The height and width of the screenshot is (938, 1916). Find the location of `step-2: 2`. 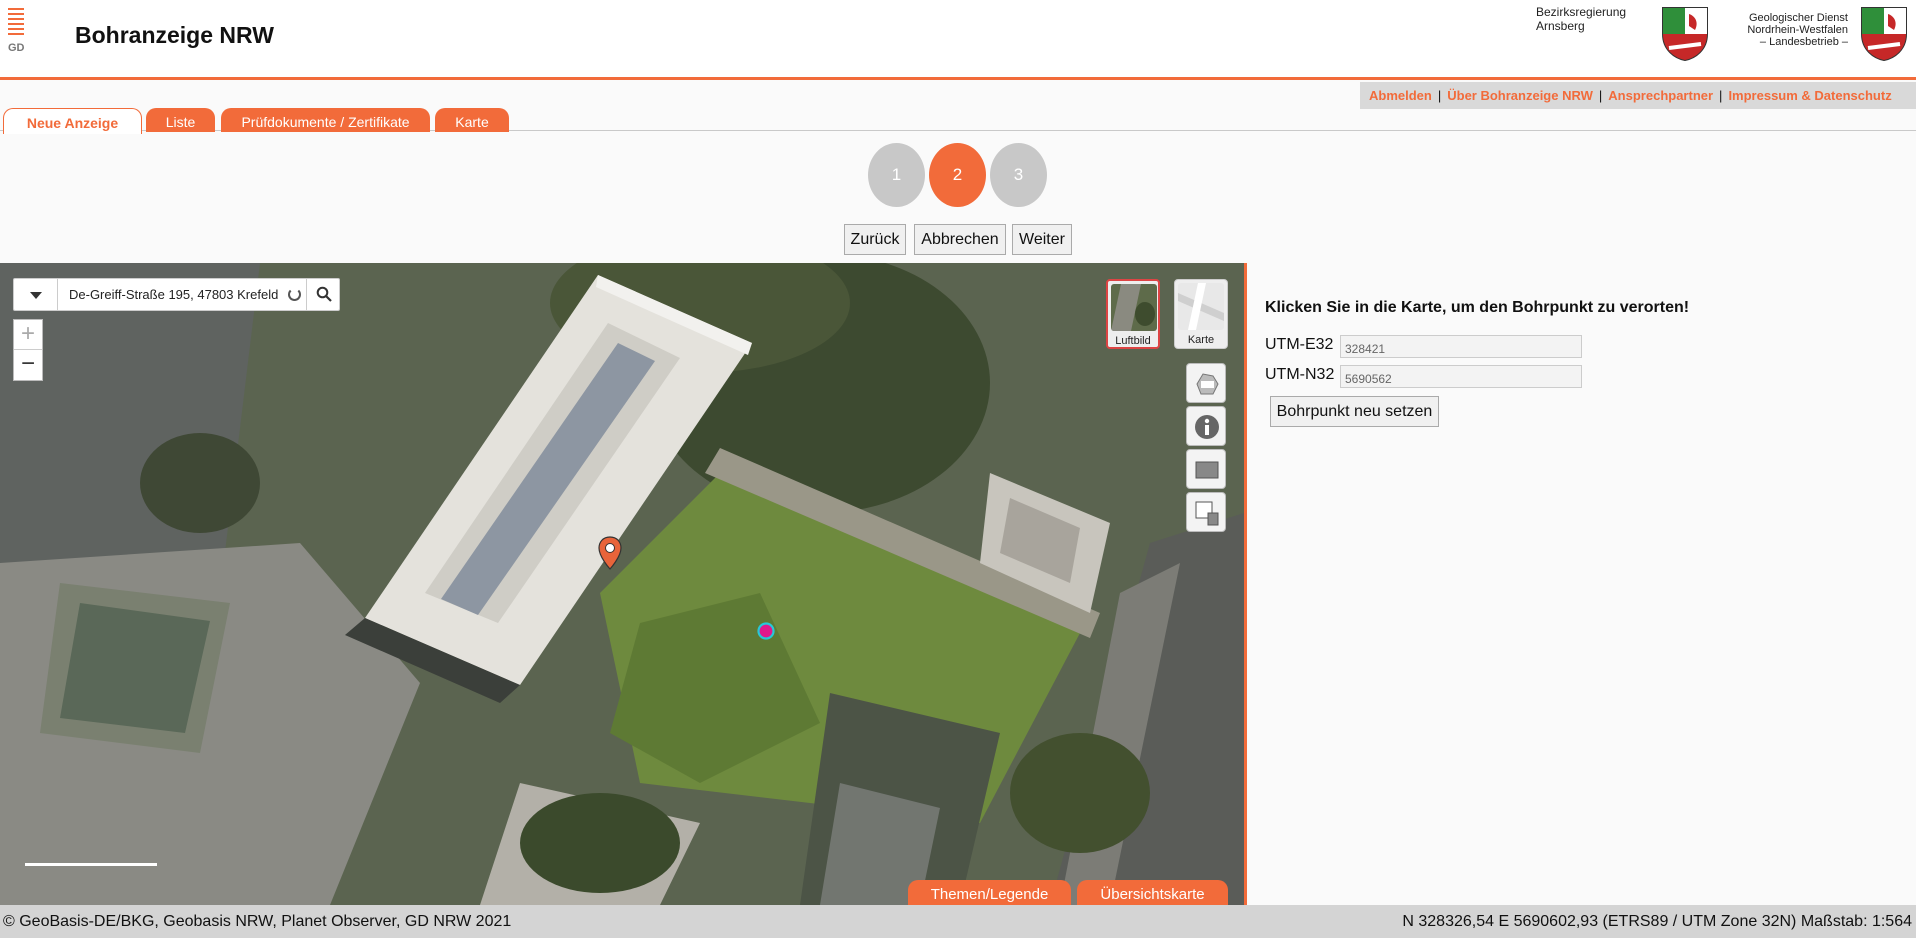

step-2: 2 is located at coordinates (957, 175).